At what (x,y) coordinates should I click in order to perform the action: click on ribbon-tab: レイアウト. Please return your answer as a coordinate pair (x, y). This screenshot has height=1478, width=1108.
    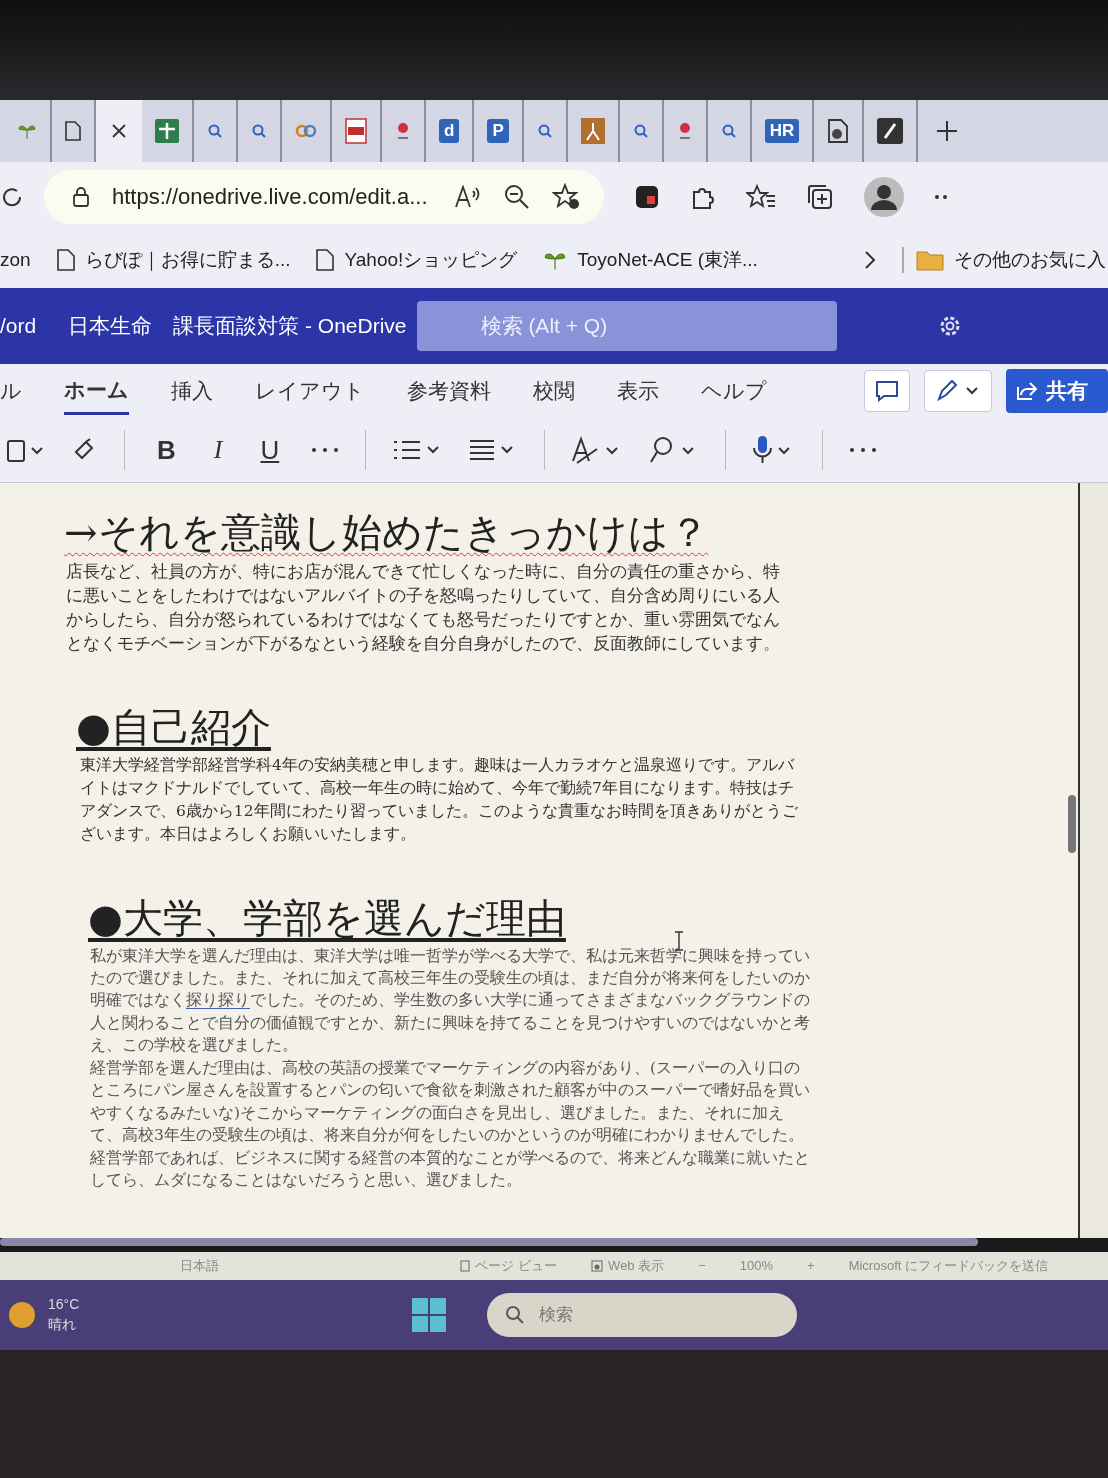
    Looking at the image, I should click on (310, 391).